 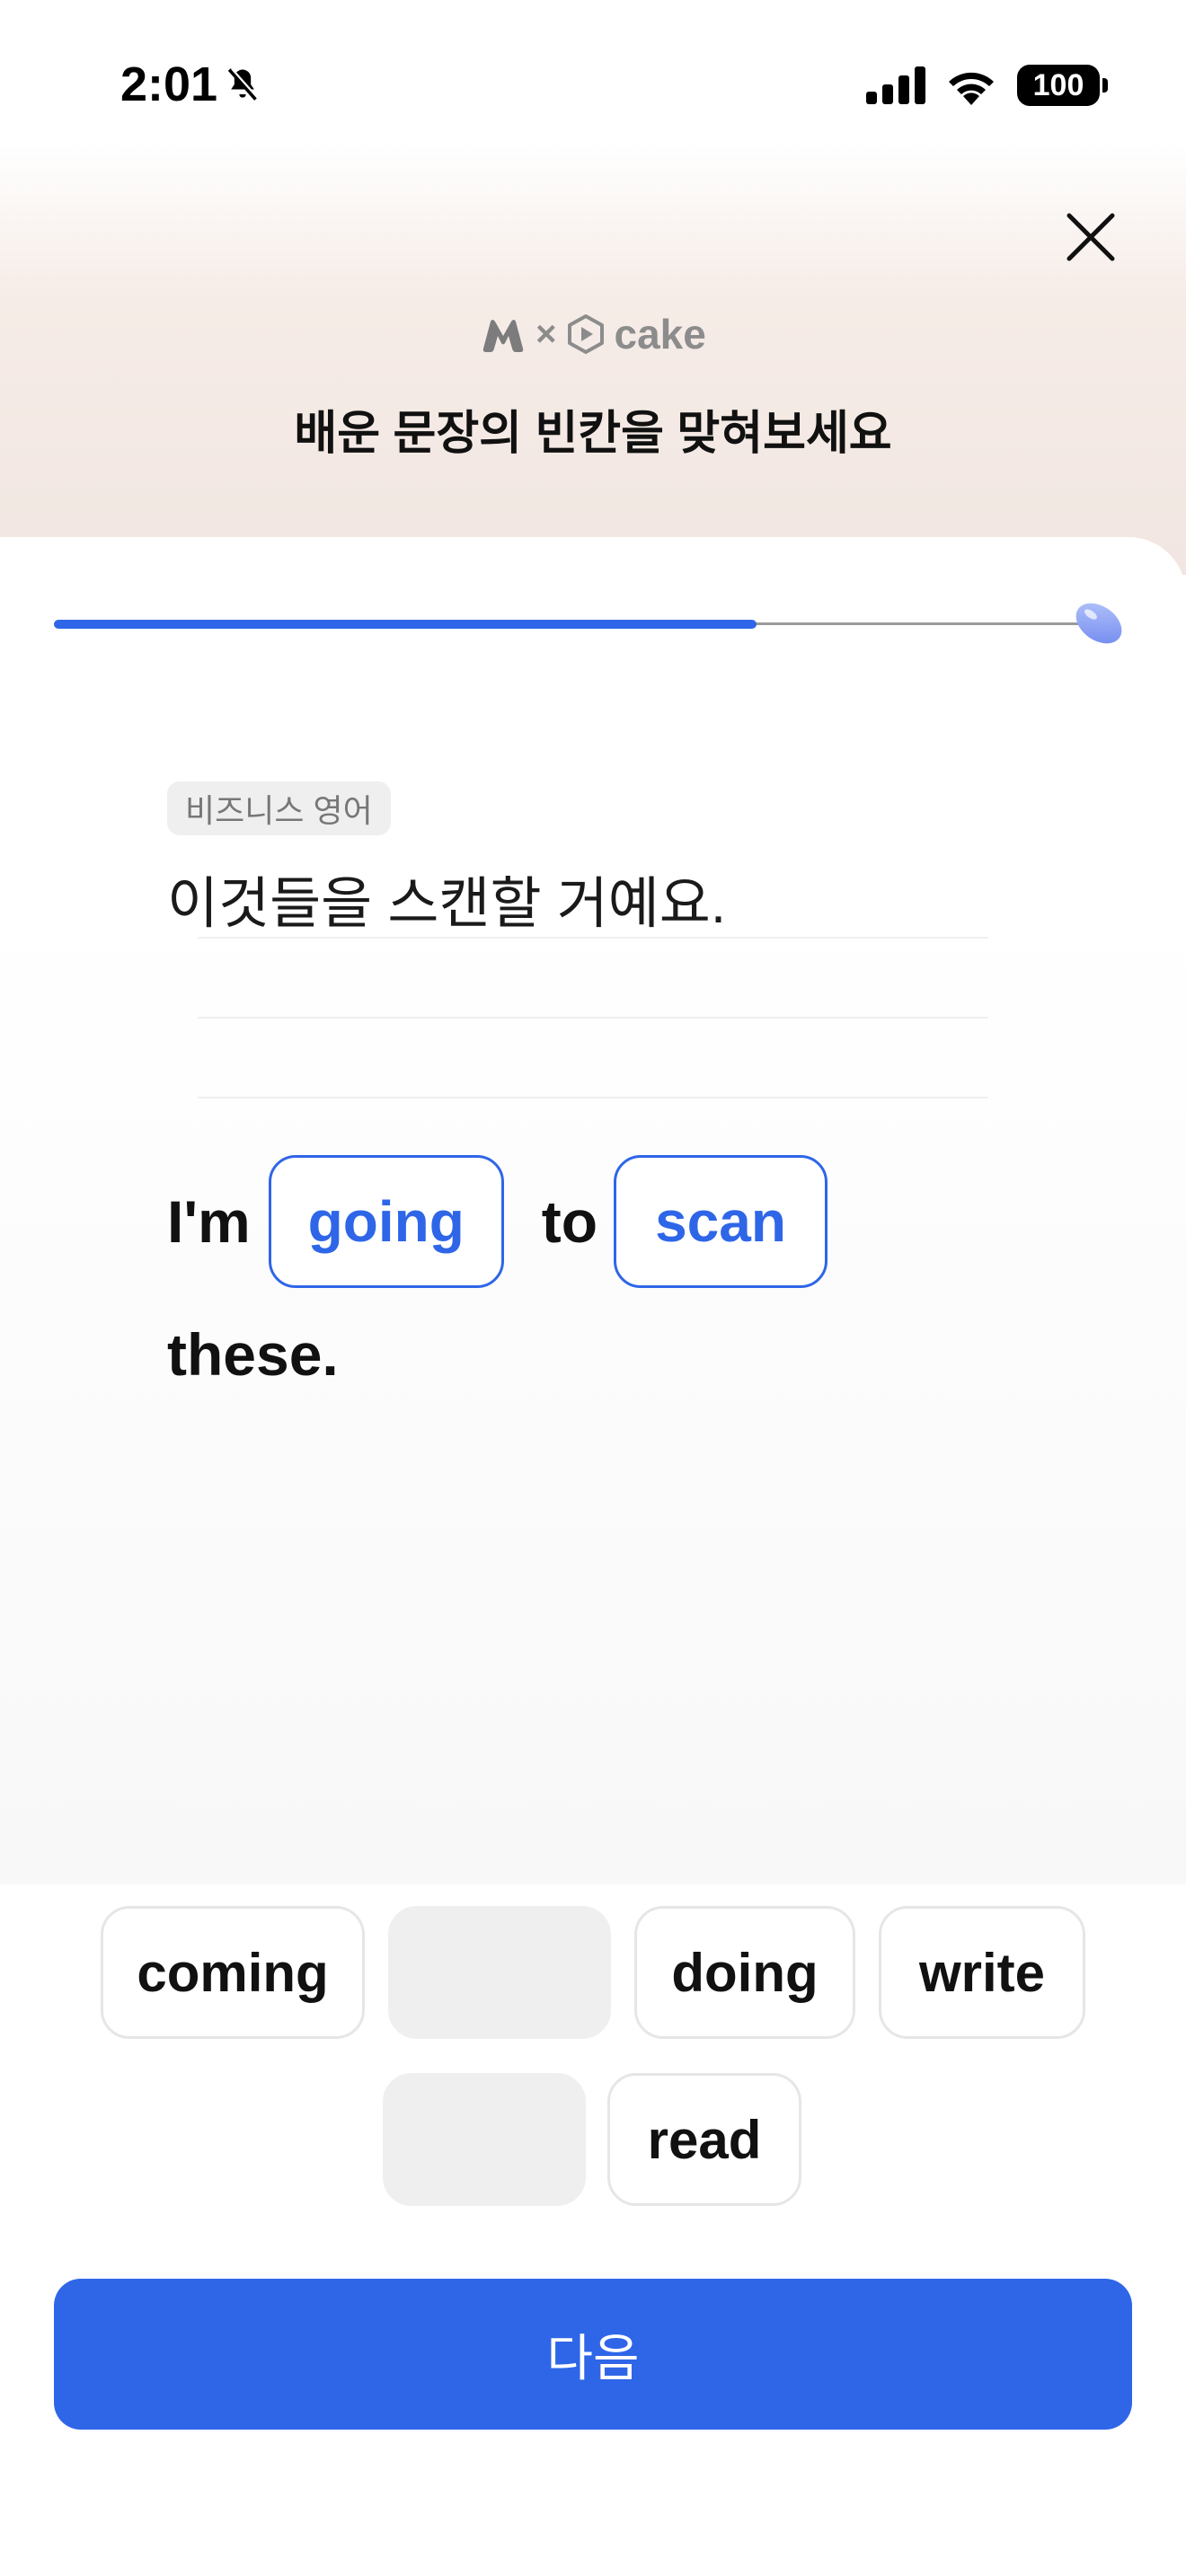 What do you see at coordinates (503, 336) in the screenshot?
I see `partner-logo-icon` at bounding box center [503, 336].